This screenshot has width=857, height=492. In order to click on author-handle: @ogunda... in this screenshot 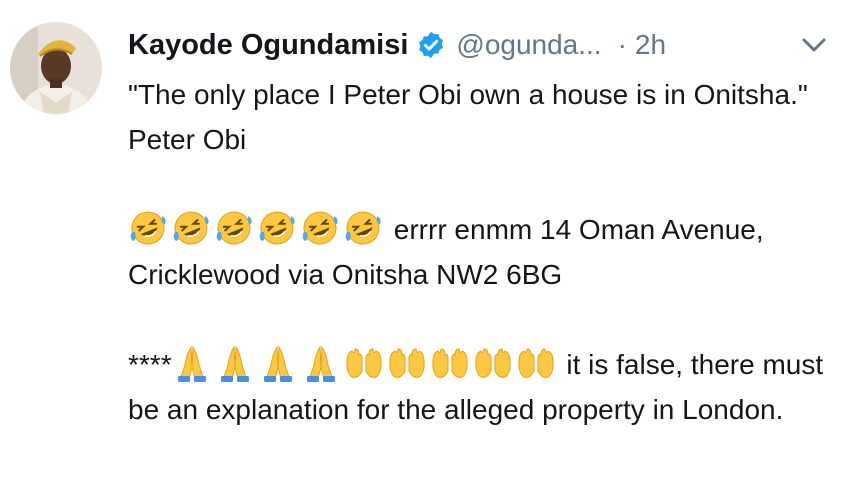, I will do `click(528, 45)`.